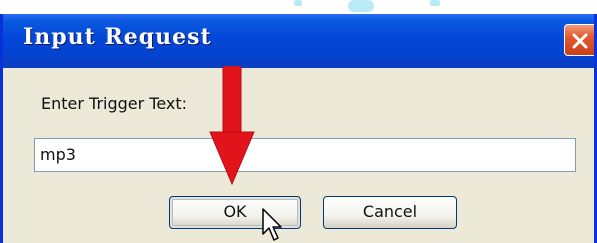  I want to click on dialog-title: Input Request, so click(117, 37).